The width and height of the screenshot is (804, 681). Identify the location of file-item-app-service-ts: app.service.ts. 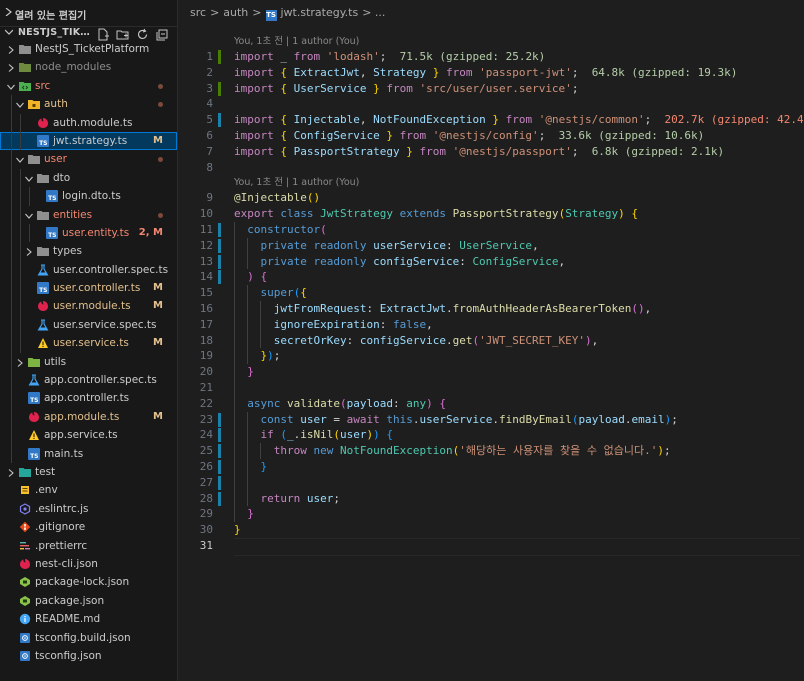
(88, 435).